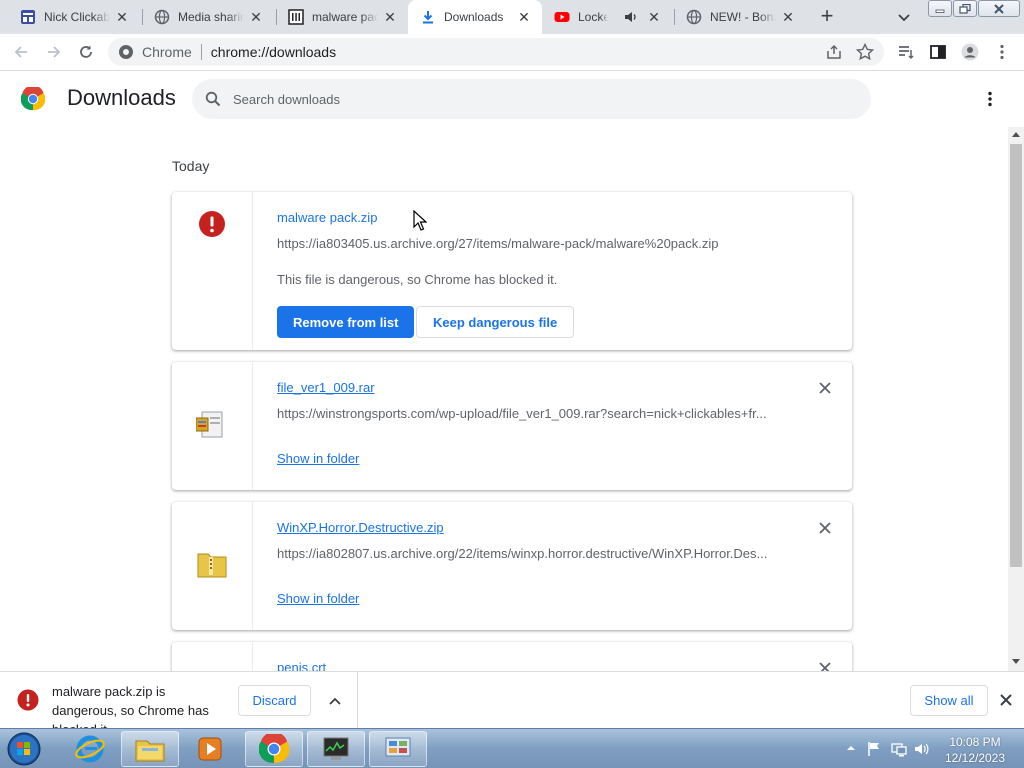 Image resolution: width=1024 pixels, height=768 pixels. I want to click on close-shelf-icon, so click(1006, 700).